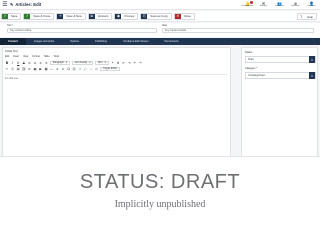  I want to click on subscript-icon: x, so click(57, 69).